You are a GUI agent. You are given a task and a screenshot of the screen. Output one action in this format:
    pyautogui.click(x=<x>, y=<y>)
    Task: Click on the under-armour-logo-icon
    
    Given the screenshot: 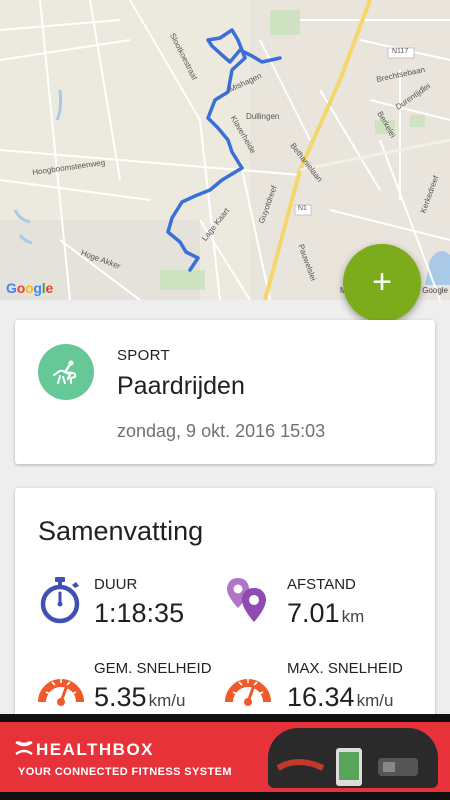 What is the action you would take?
    pyautogui.click(x=24, y=747)
    